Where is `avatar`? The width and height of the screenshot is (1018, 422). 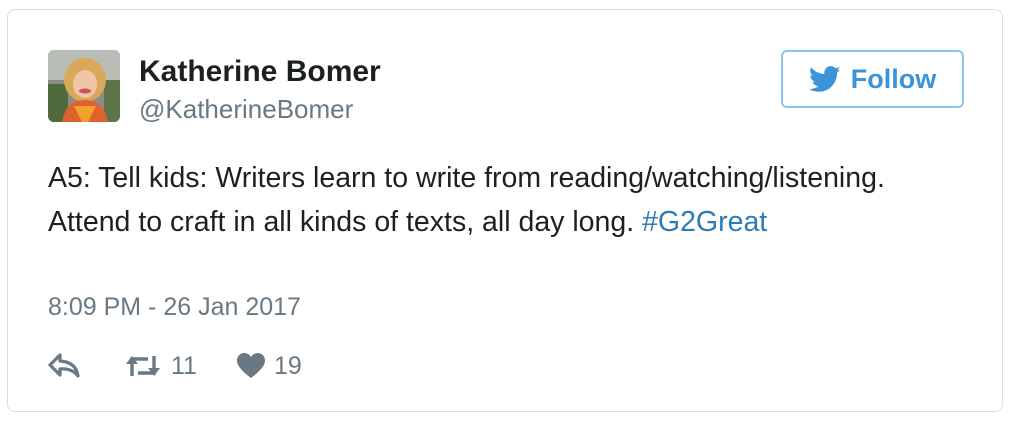
avatar is located at coordinates (84, 86).